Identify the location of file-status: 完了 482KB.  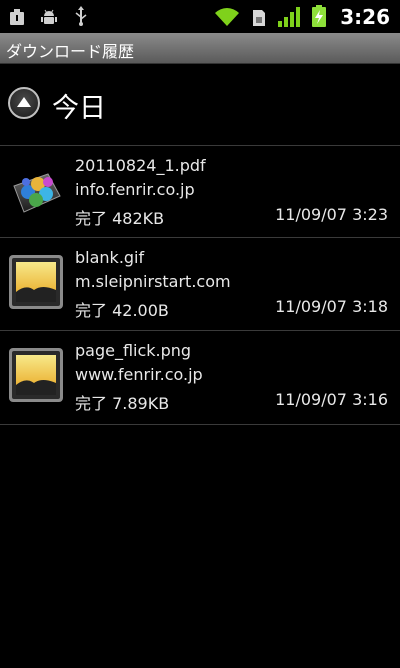
(120, 218).